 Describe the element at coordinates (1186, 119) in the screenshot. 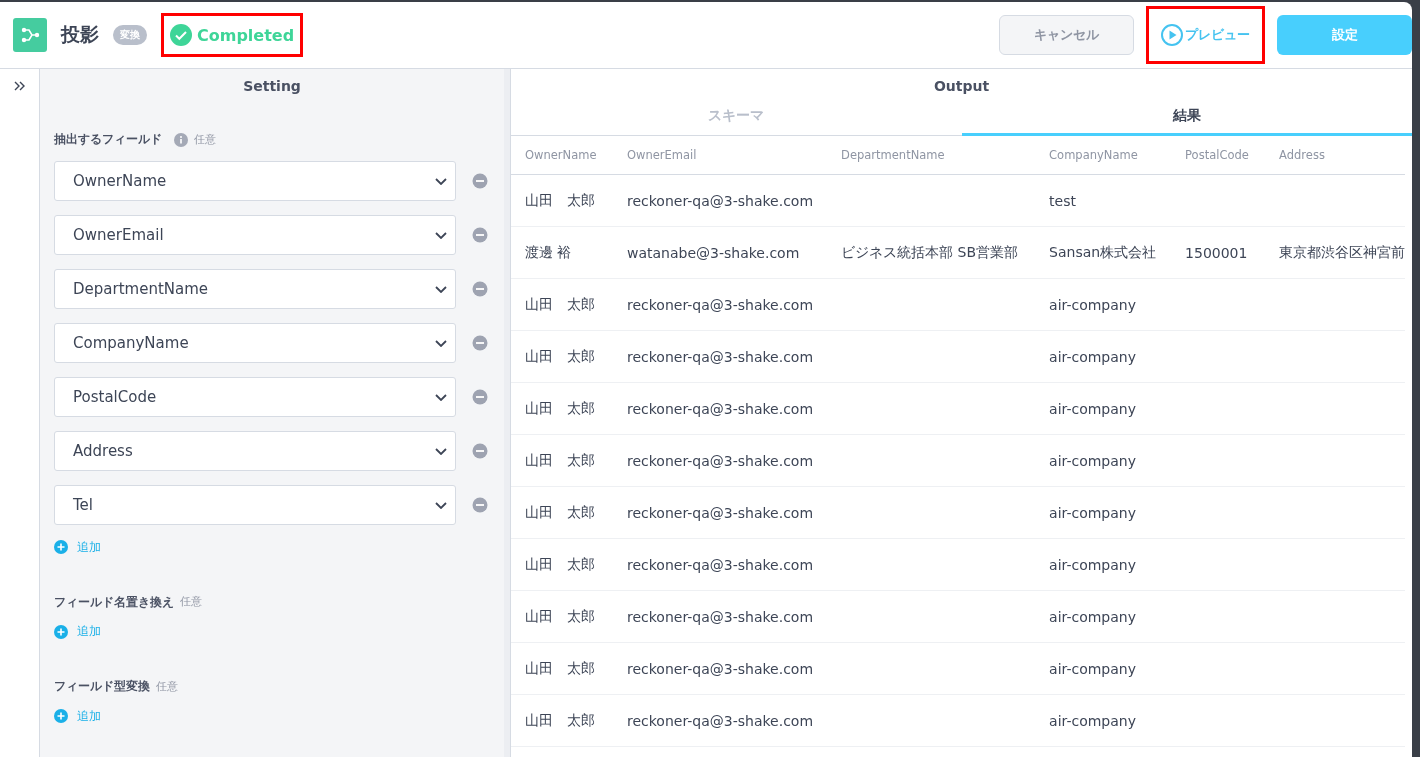

I see `output-tab: 結果` at that location.